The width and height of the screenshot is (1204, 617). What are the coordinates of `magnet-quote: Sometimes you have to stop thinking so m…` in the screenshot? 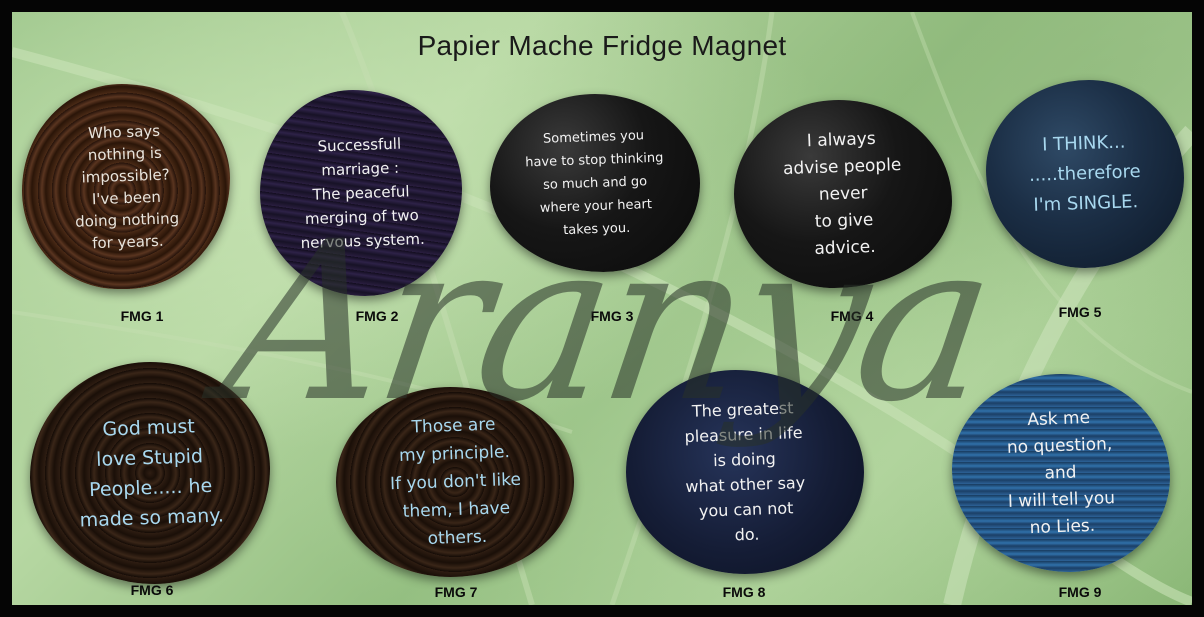 It's located at (594, 182).